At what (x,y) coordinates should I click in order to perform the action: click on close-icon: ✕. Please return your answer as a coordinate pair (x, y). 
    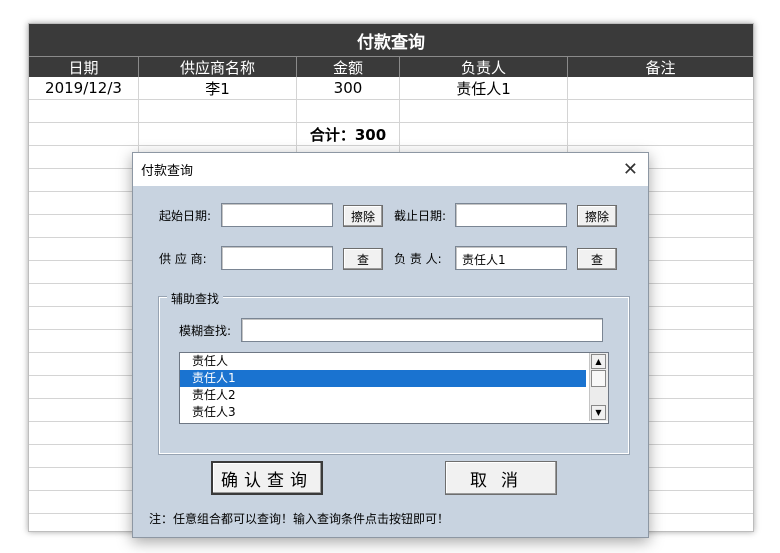
    Looking at the image, I should click on (630, 169).